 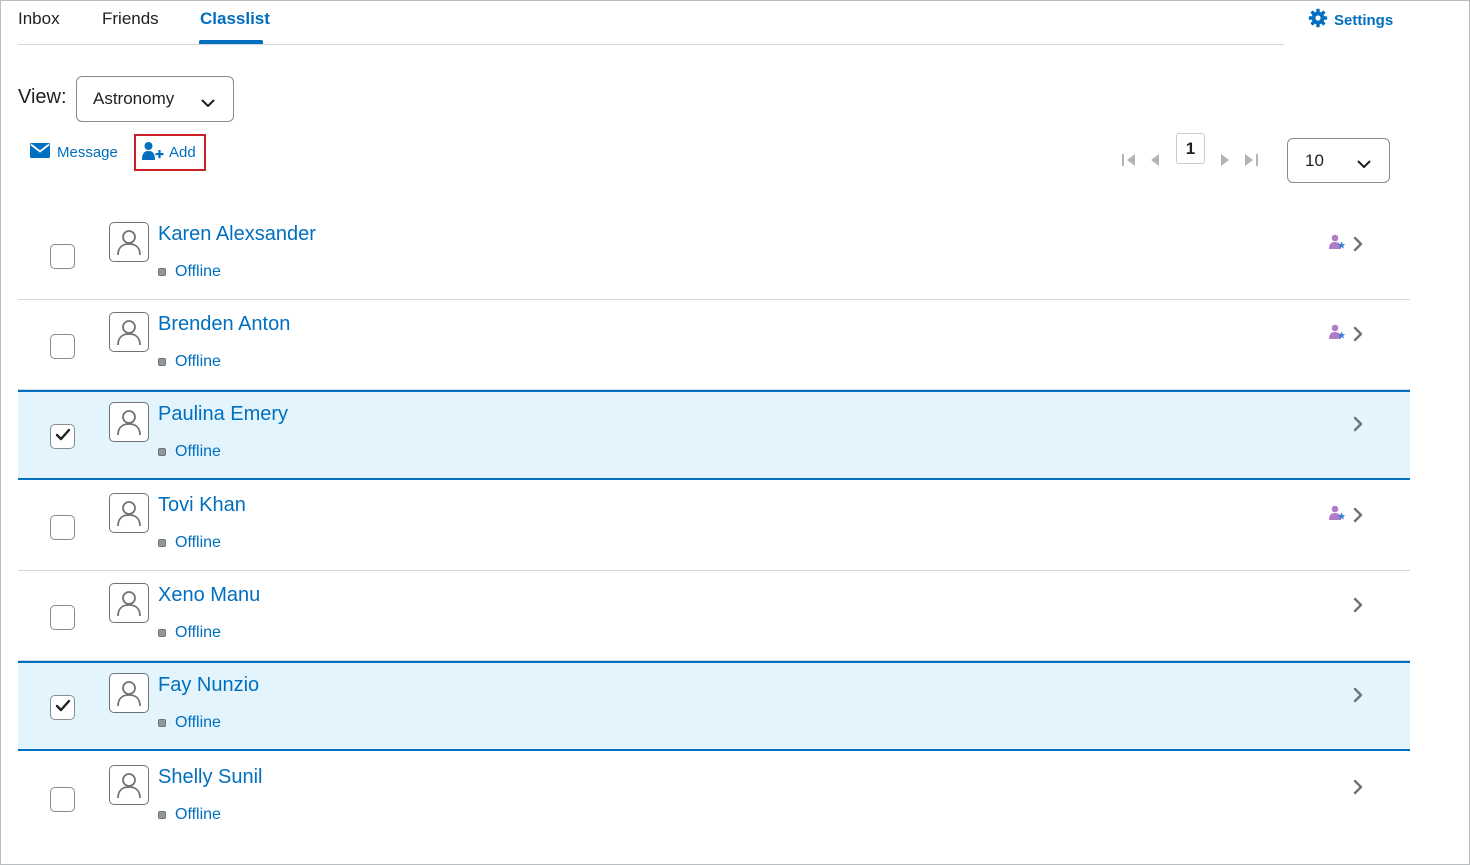 I want to click on list-item: Fay Nunzio Offline, so click(x=714, y=706).